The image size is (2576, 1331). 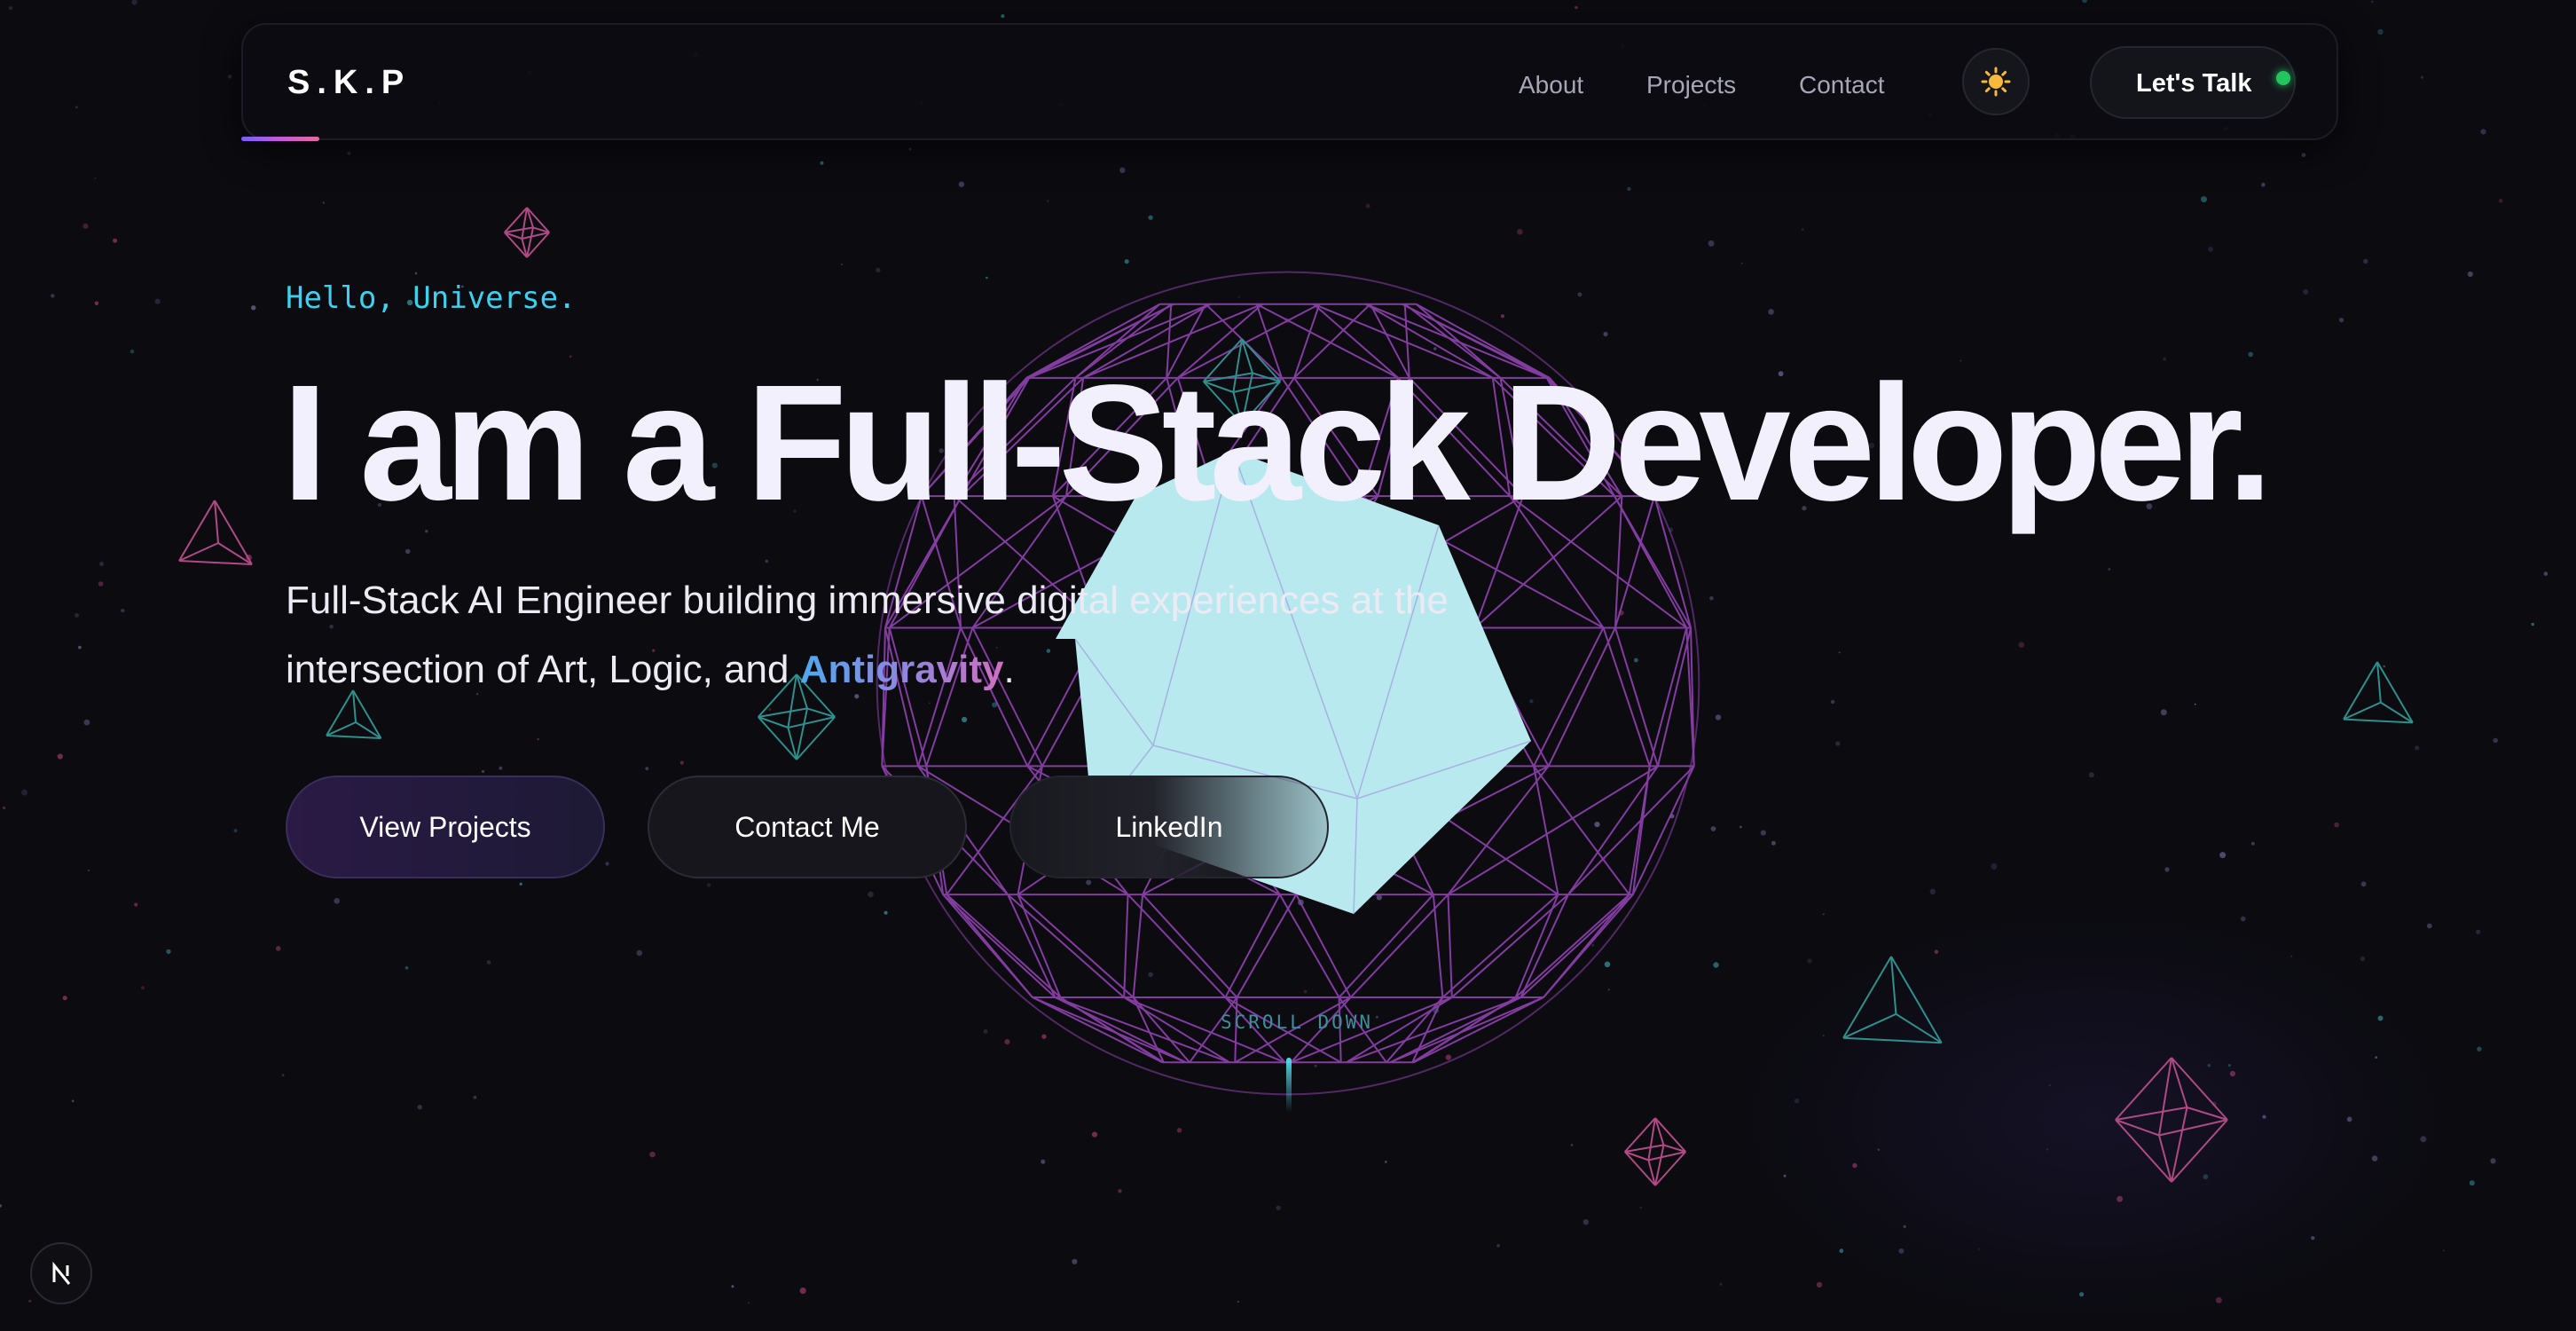 I want to click on nextjs-dev-badge, so click(x=61, y=1273).